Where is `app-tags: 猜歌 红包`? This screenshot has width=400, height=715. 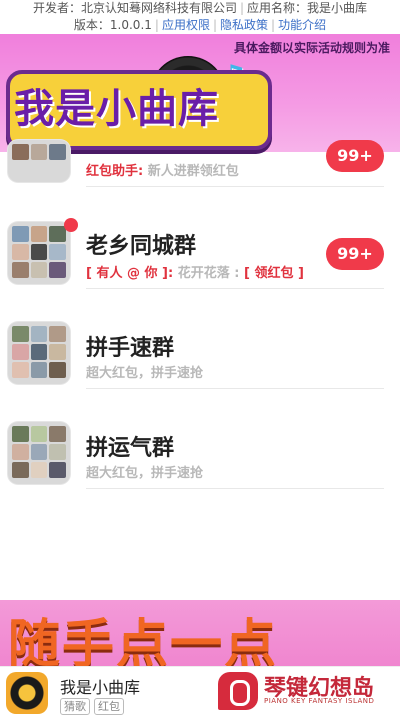 app-tags: 猜歌 红包 is located at coordinates (94, 705).